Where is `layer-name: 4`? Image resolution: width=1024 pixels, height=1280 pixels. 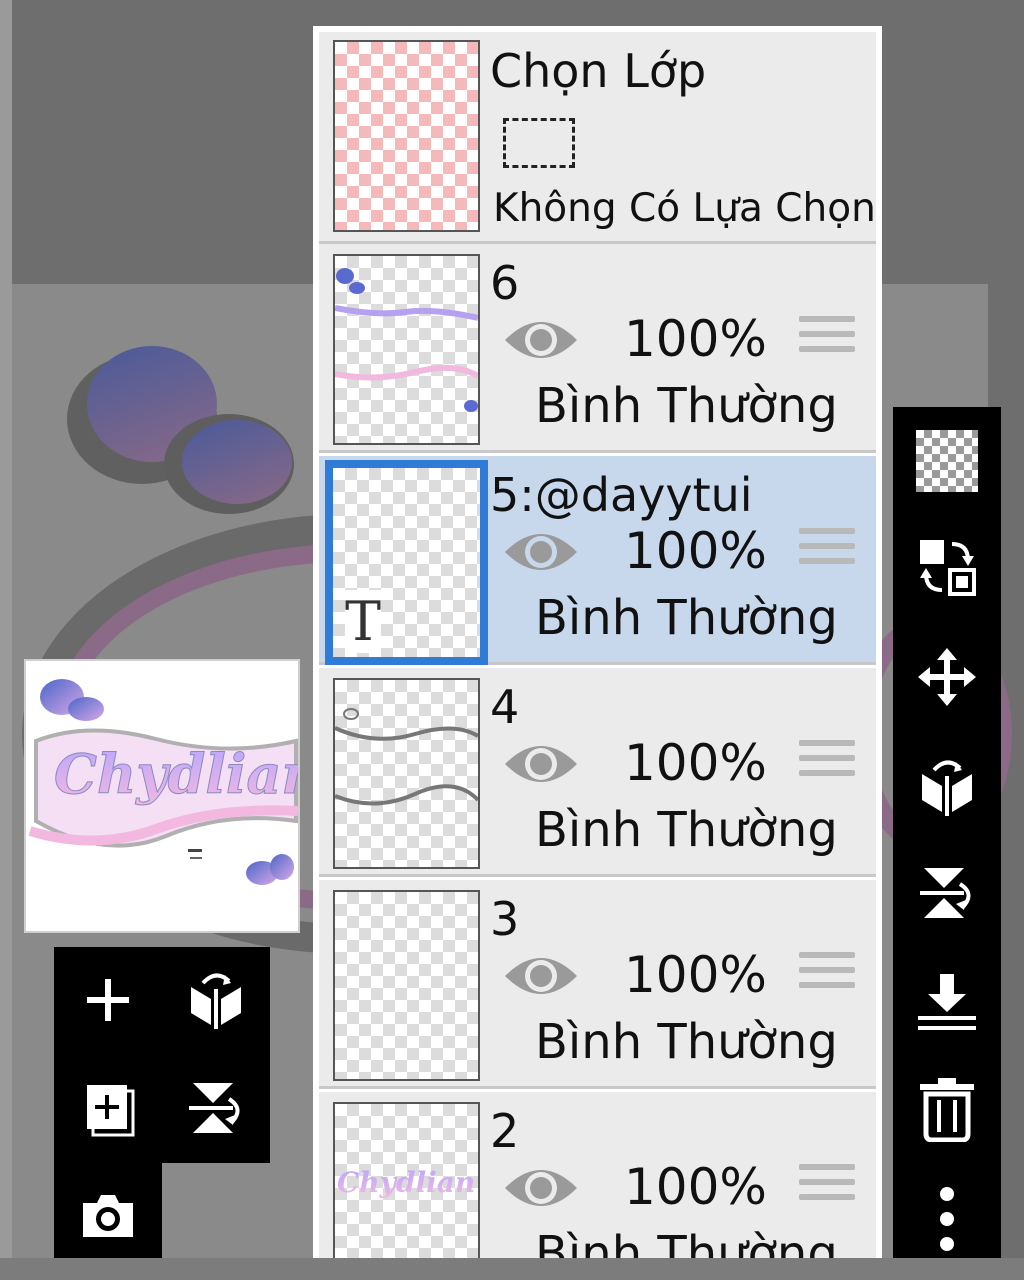 layer-name: 4 is located at coordinates (505, 707).